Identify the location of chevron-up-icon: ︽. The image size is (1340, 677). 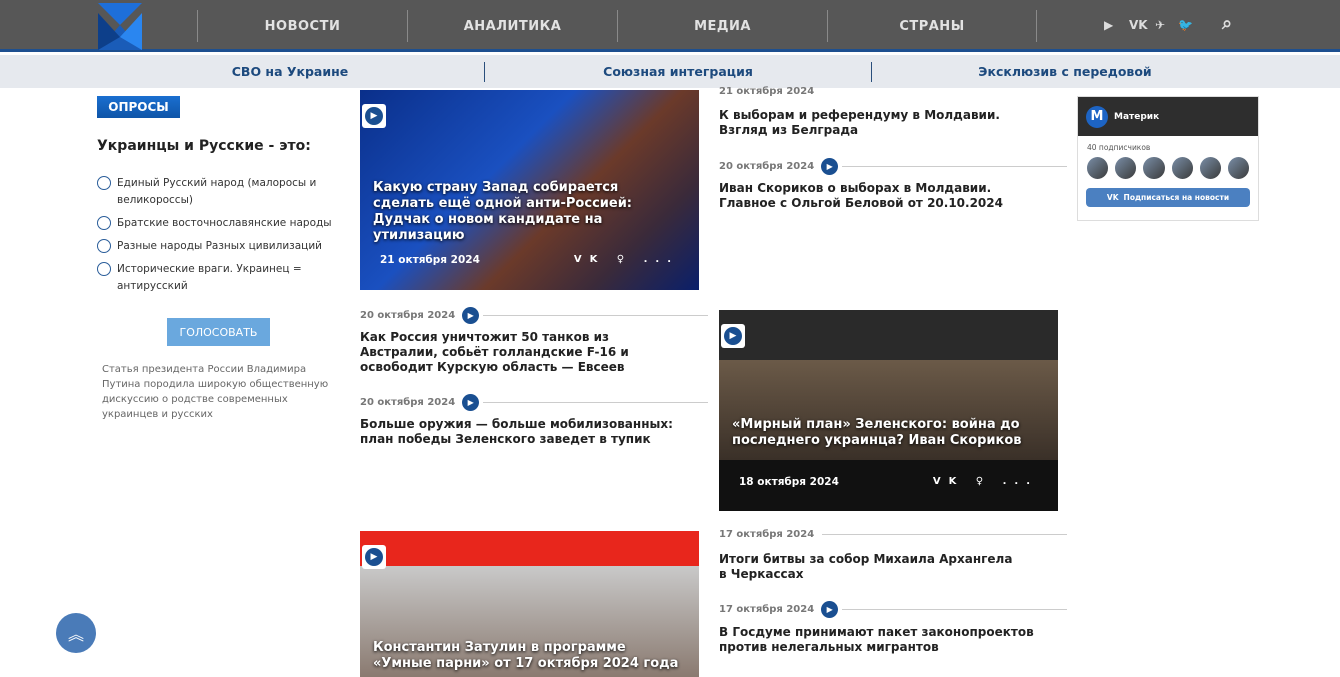
(75, 634).